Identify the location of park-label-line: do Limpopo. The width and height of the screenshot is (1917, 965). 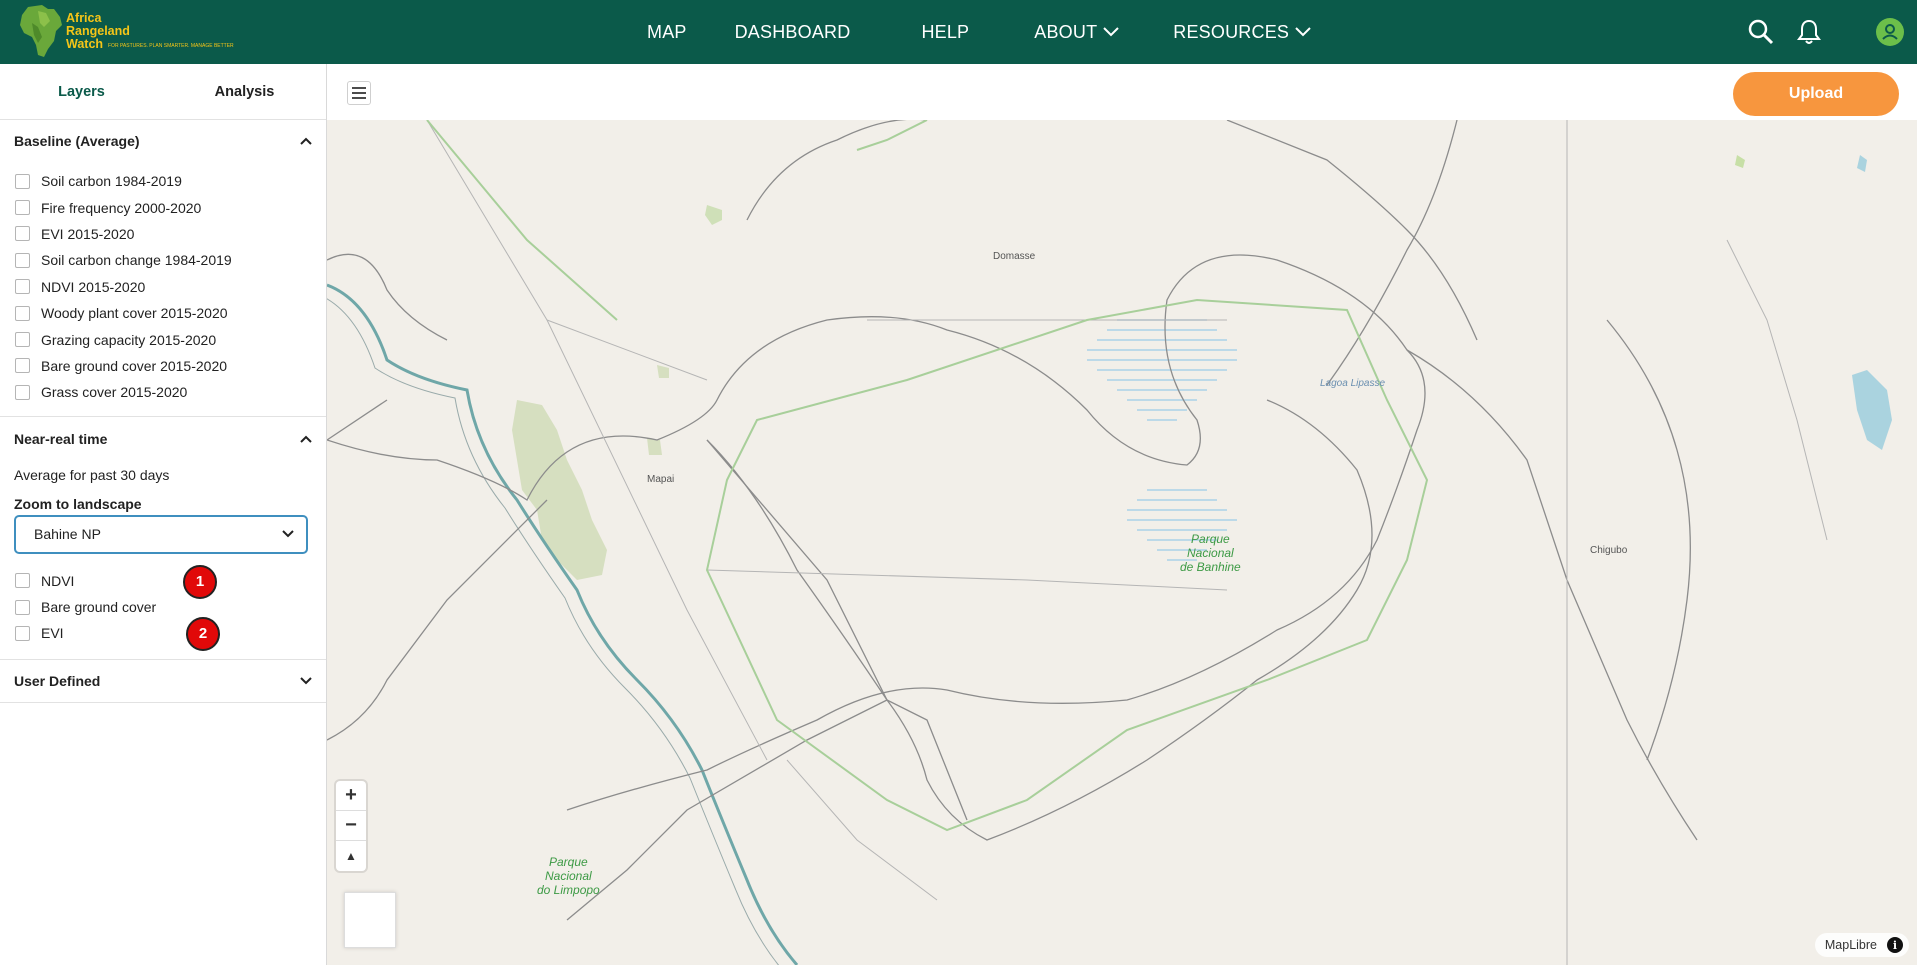
(568, 890).